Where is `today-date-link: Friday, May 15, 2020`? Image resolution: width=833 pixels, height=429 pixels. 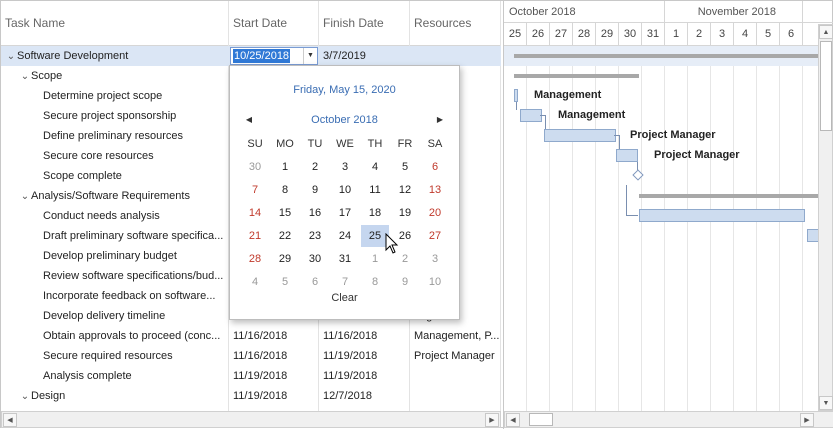
today-date-link: Friday, May 15, 2020 is located at coordinates (344, 90).